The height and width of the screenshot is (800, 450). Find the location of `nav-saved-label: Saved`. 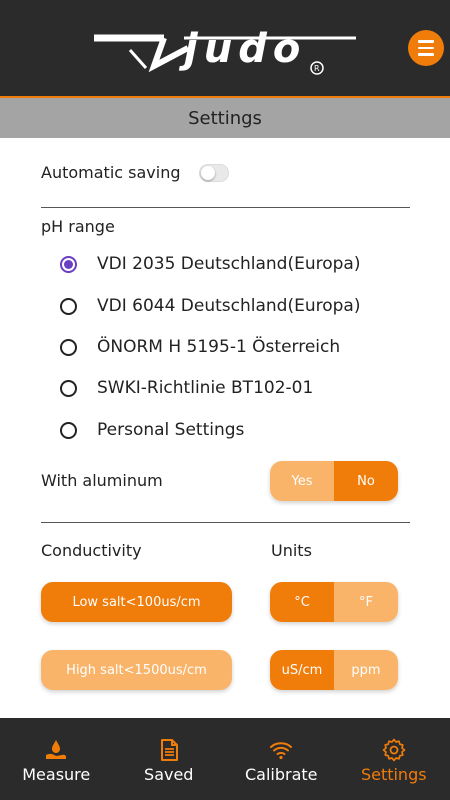

nav-saved-label: Saved is located at coordinates (169, 774).